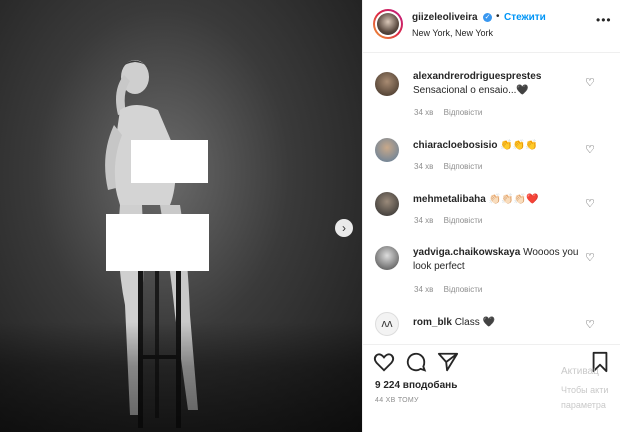 This screenshot has width=620, height=433. I want to click on avatar-photo, so click(388, 24).